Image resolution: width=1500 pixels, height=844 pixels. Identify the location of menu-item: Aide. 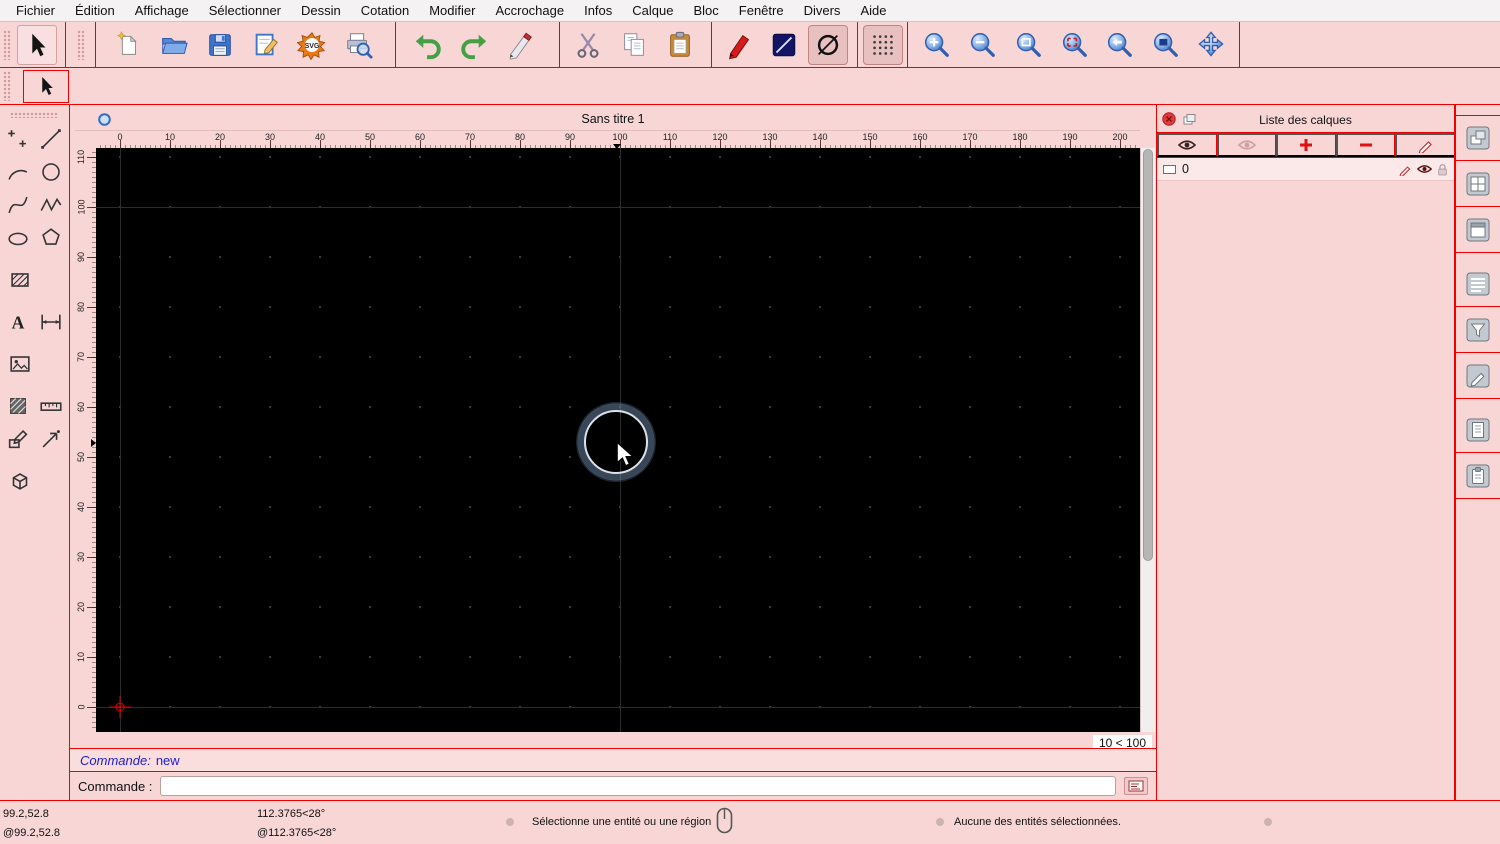
(873, 11).